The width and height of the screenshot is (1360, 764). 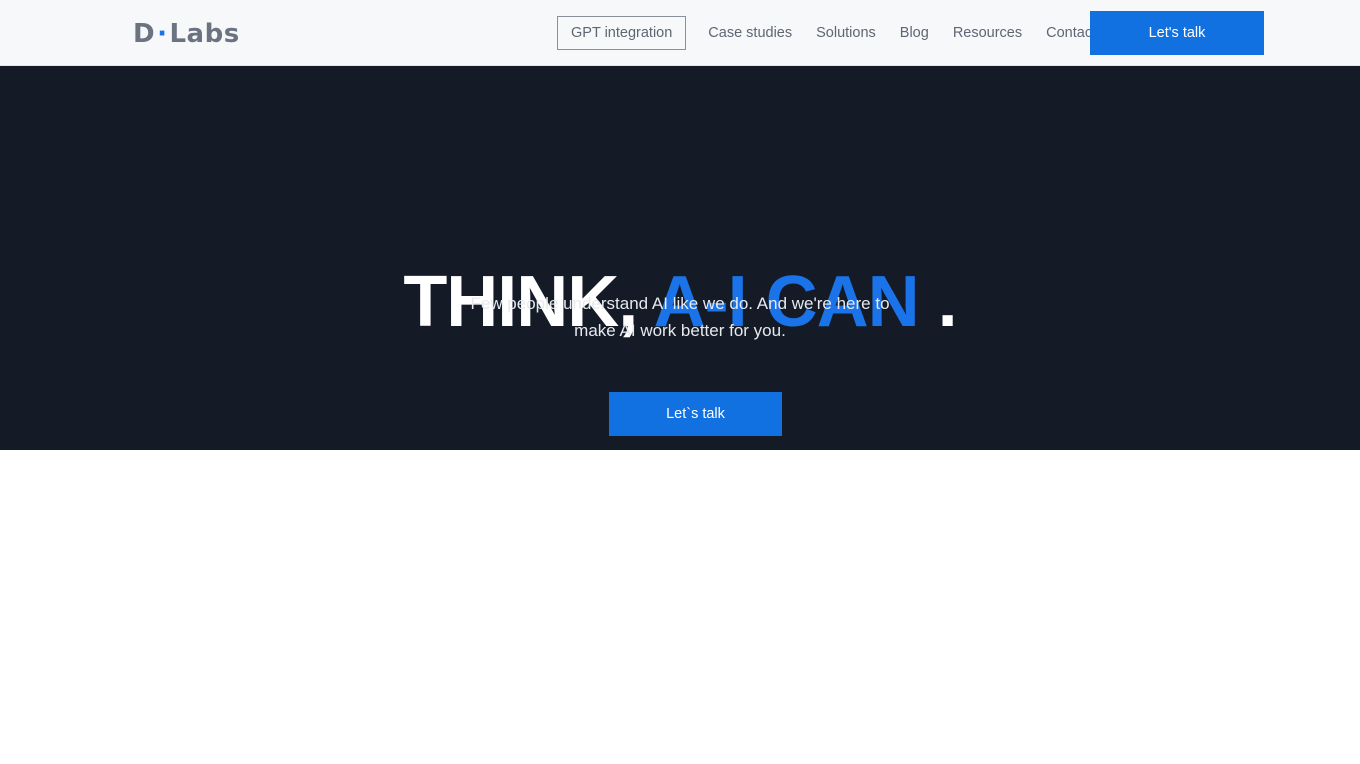 What do you see at coordinates (204, 34) in the screenshot?
I see `logo-text-right: Labs` at bounding box center [204, 34].